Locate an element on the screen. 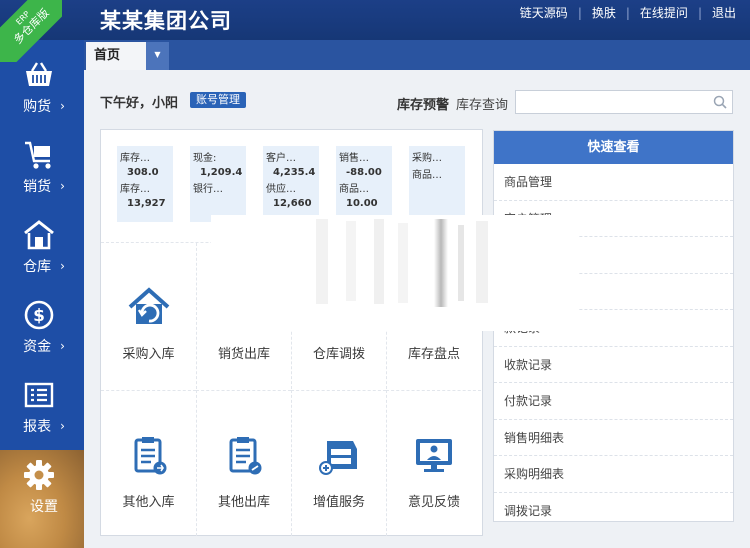 This screenshot has height=548, width=750. summary-card-sales: 销售… -88.00 商品… 10.00 is located at coordinates (364, 184).